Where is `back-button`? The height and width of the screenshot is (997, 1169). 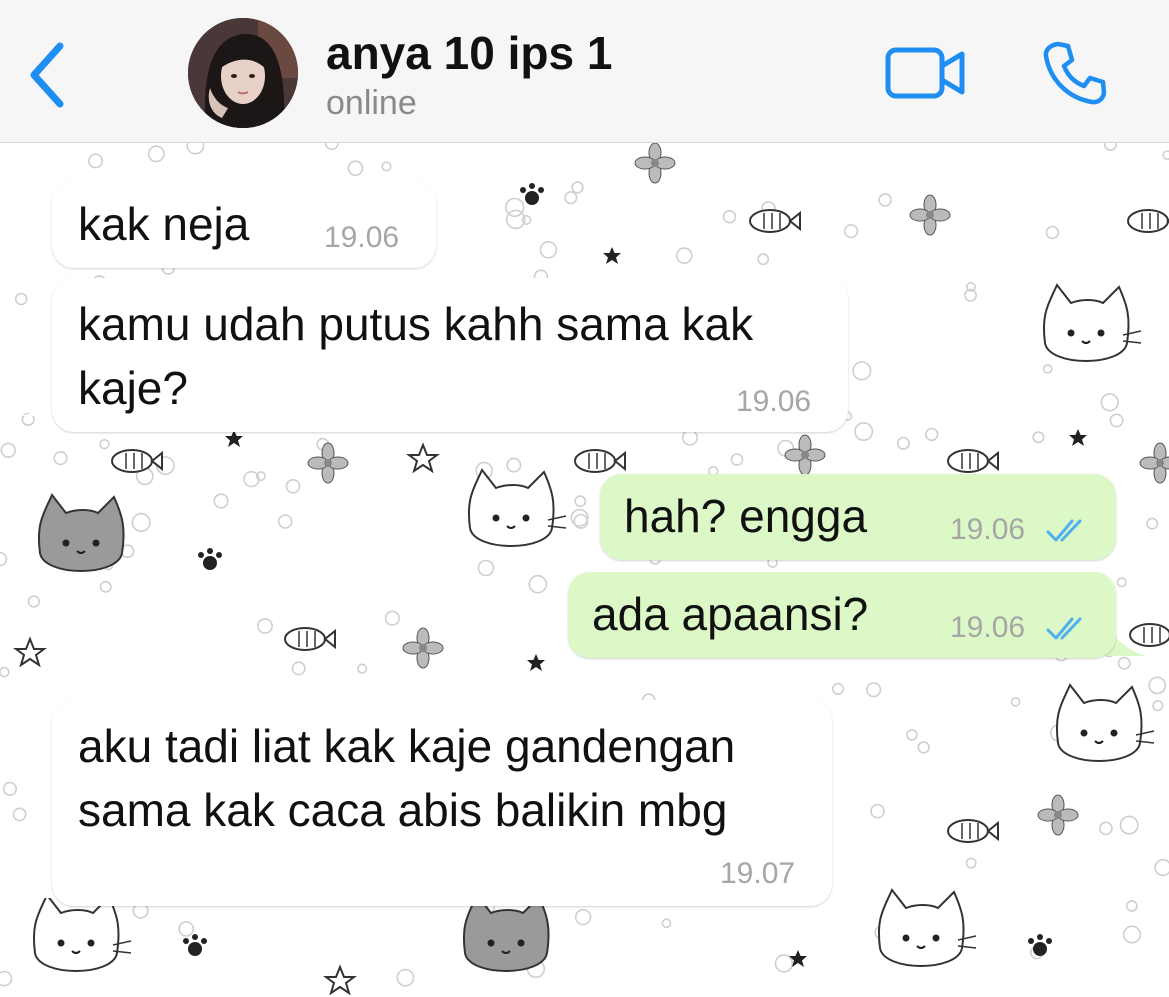 back-button is located at coordinates (48, 73).